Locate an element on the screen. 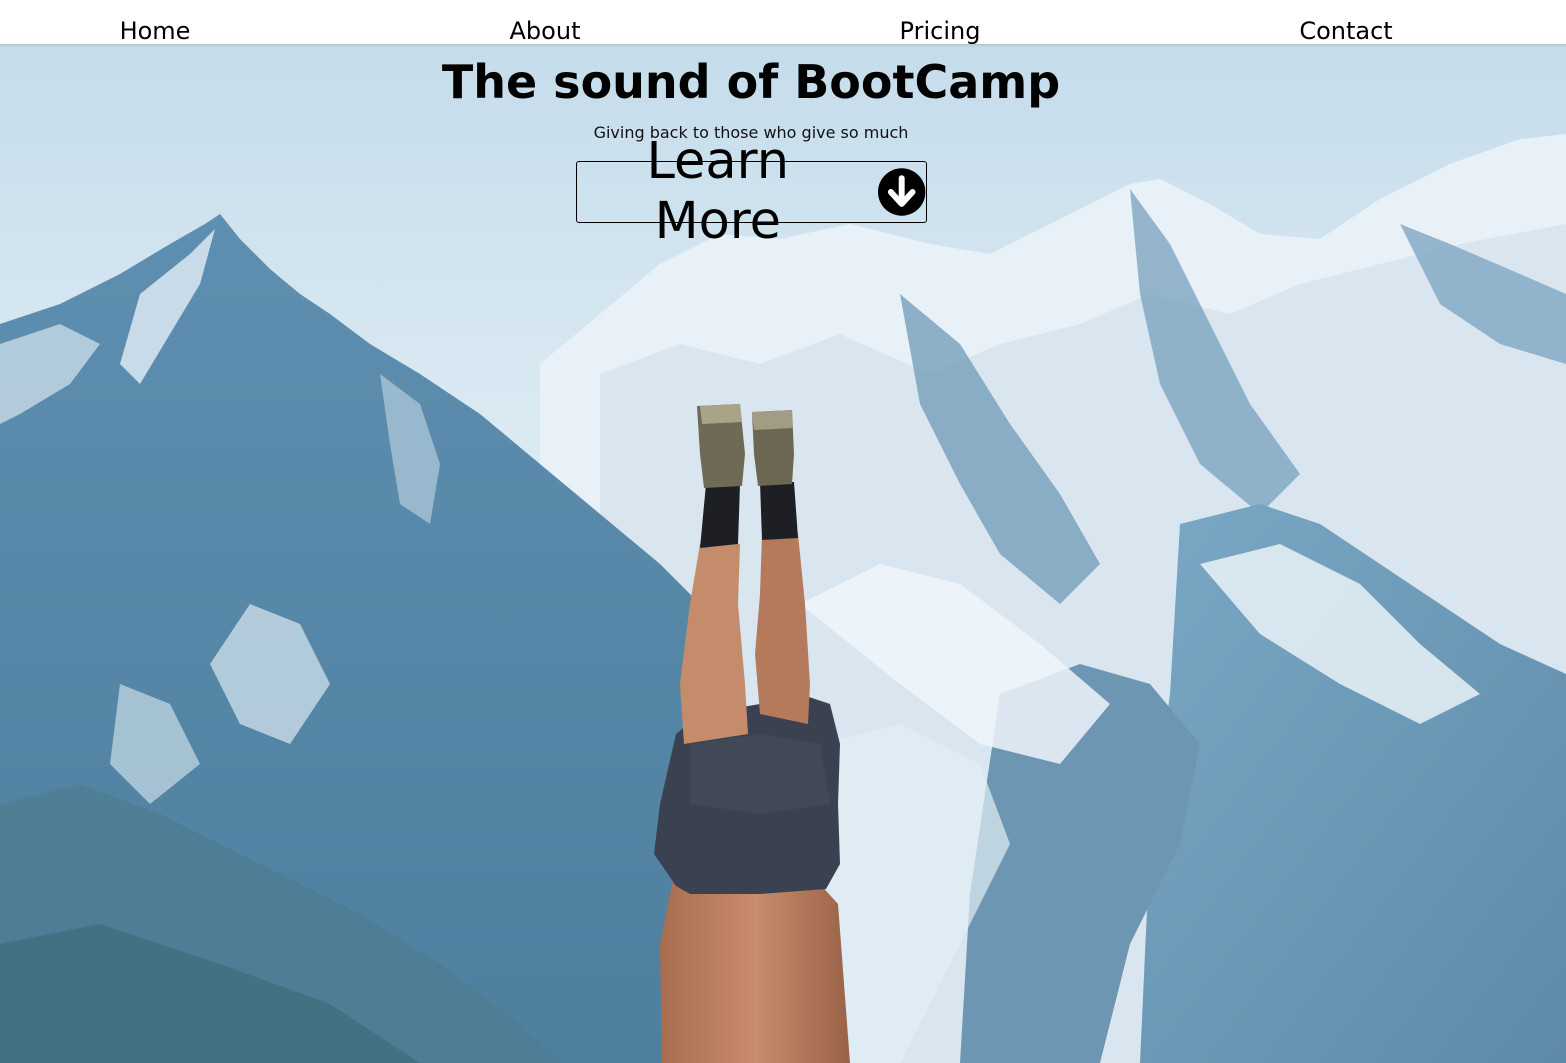 This screenshot has height=1063, width=1566. learn-more-label: Learn More is located at coordinates (718, 191).